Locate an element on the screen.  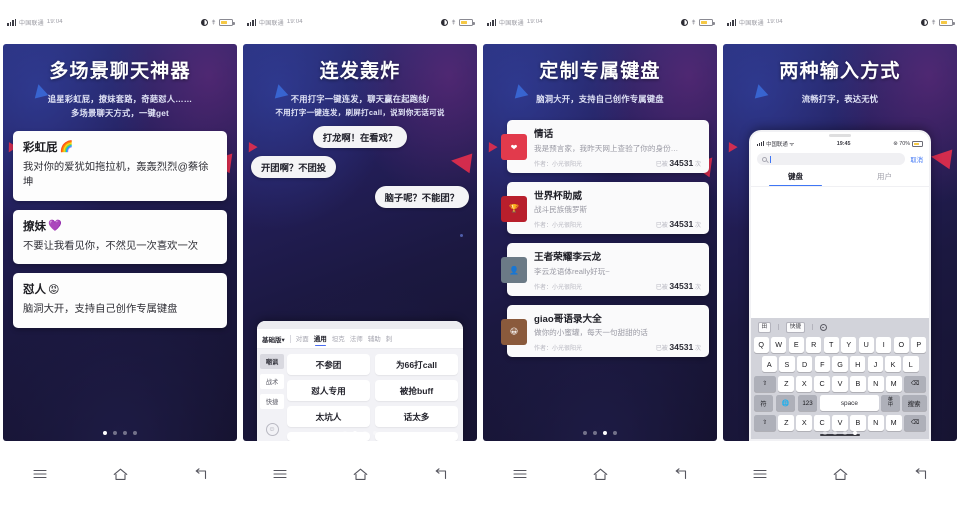
side-item-chaofeng: 嘲讽 is located at coordinates (272, 361).